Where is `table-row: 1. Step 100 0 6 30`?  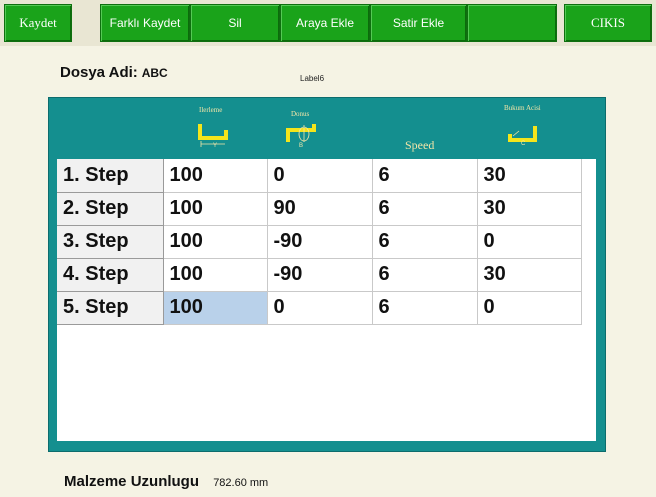 table-row: 1. Step 100 0 6 30 is located at coordinates (319, 176).